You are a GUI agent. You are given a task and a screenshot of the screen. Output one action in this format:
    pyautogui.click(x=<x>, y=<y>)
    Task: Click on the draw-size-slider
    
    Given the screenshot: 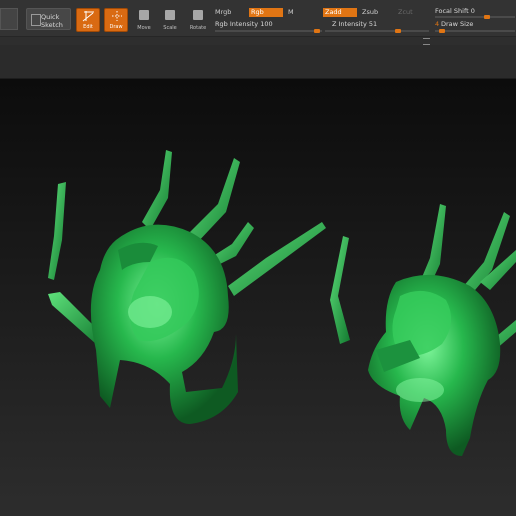 What is the action you would take?
    pyautogui.click(x=475, y=31)
    